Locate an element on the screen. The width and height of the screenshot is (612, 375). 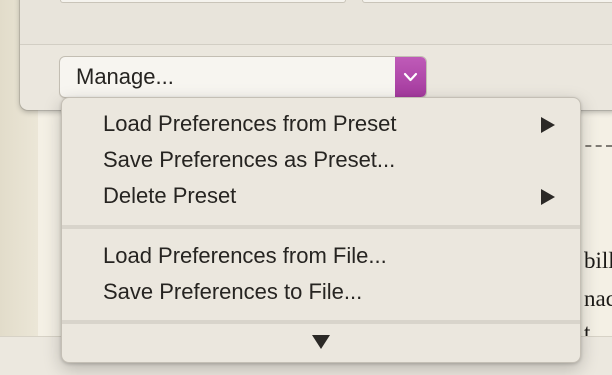
document-text-line: bills is located at coordinates (598, 260).